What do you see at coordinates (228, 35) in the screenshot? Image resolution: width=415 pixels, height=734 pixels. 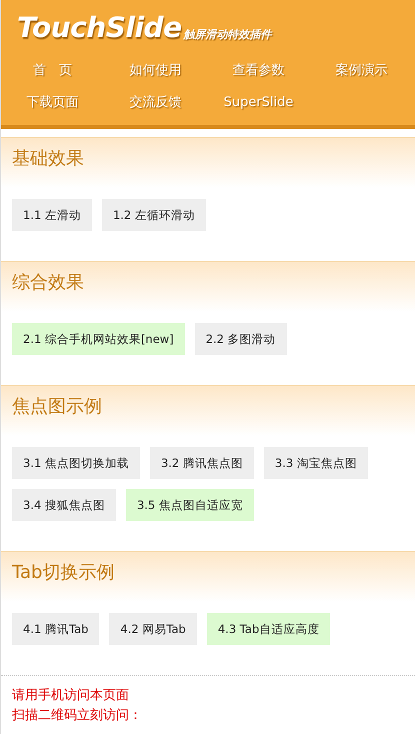 I see `tagline: 触屏滑动特效插件` at bounding box center [228, 35].